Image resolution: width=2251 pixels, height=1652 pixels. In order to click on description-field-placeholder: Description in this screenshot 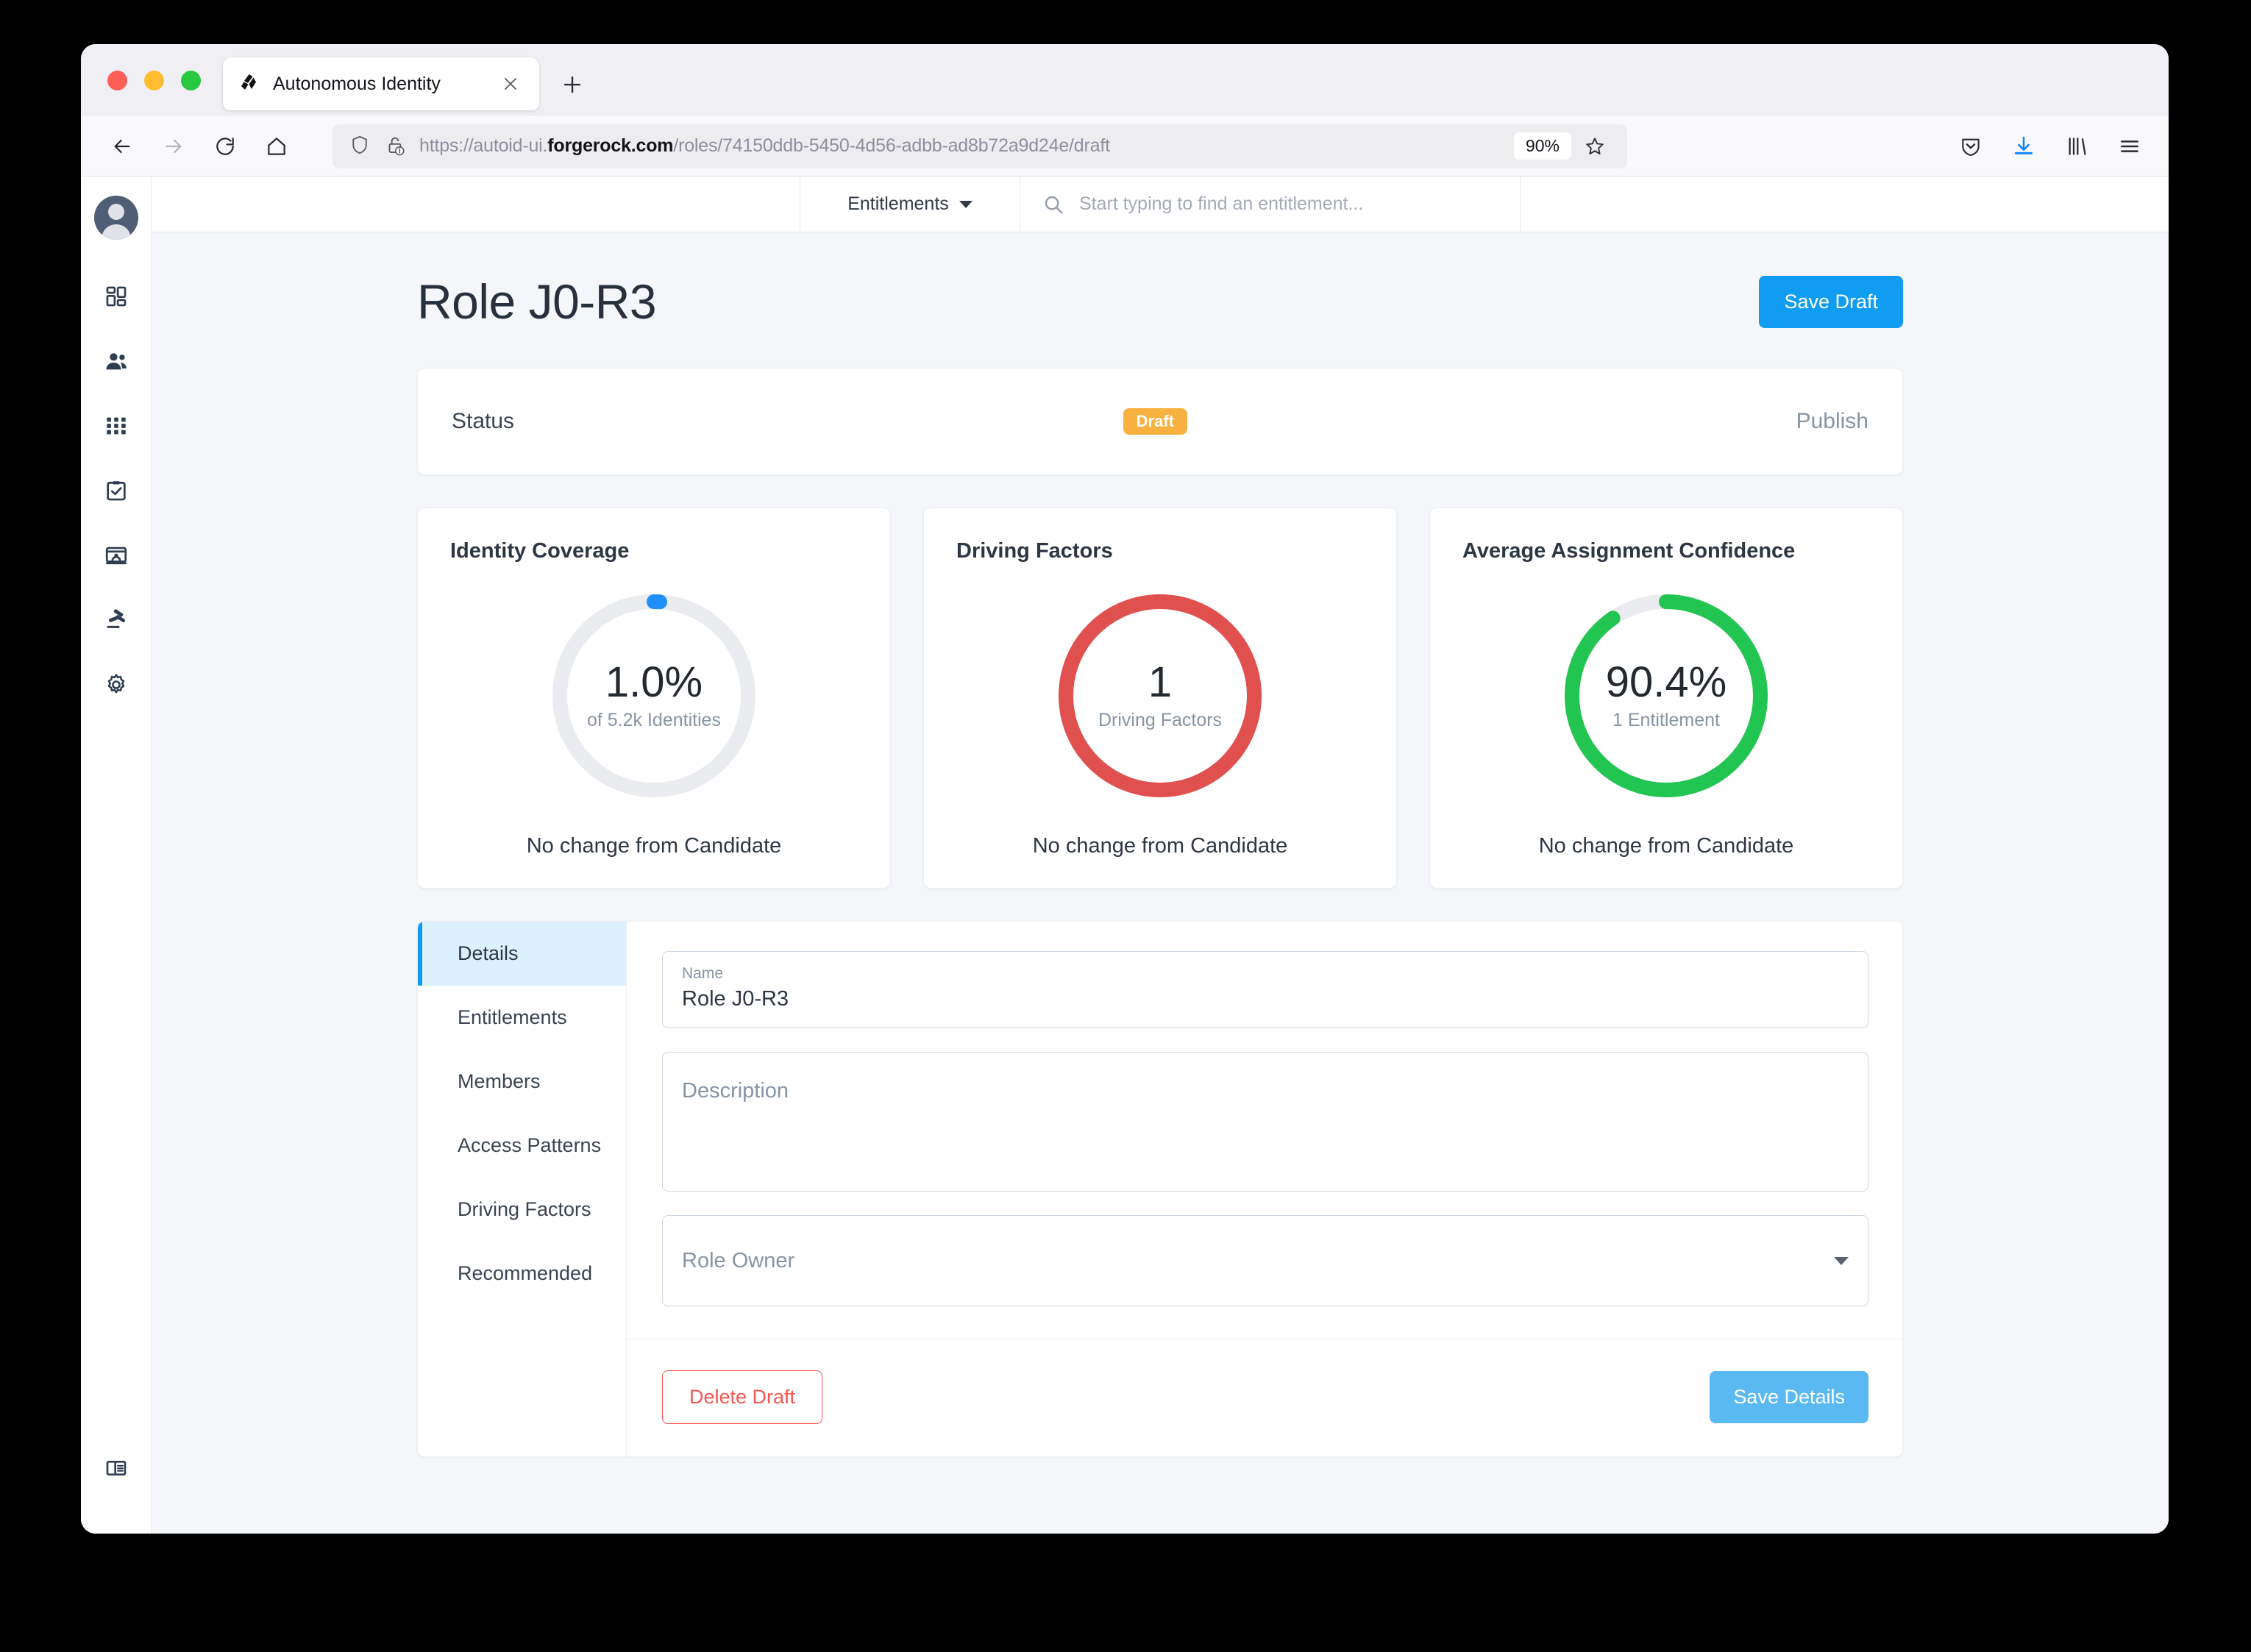, I will do `click(735, 1091)`.